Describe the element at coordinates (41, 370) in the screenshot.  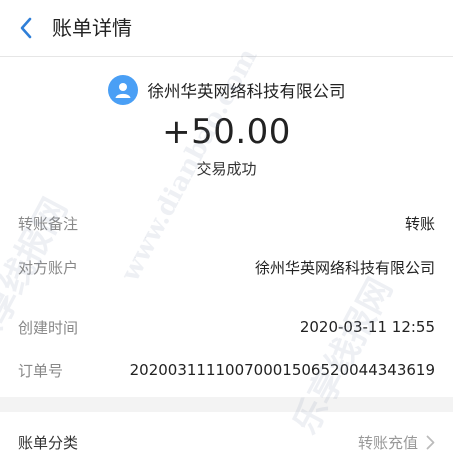
I see `detail-label: 订单号` at that location.